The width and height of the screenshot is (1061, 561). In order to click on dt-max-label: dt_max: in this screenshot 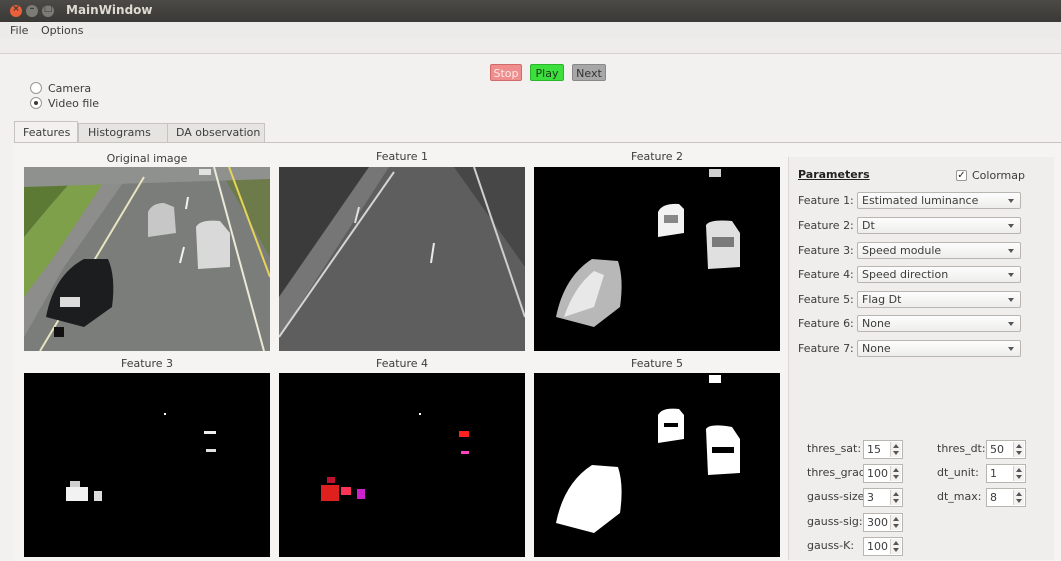, I will do `click(959, 496)`.